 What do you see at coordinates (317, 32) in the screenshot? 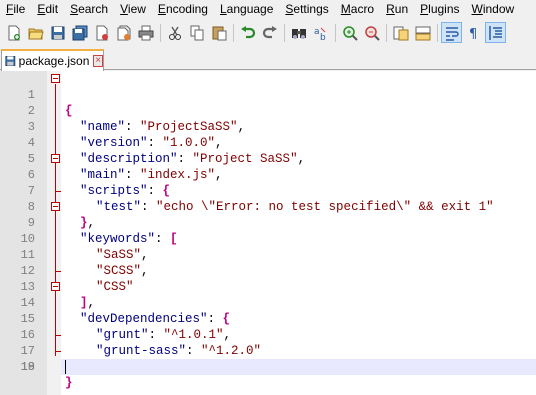
I see `svg-text: a` at bounding box center [317, 32].